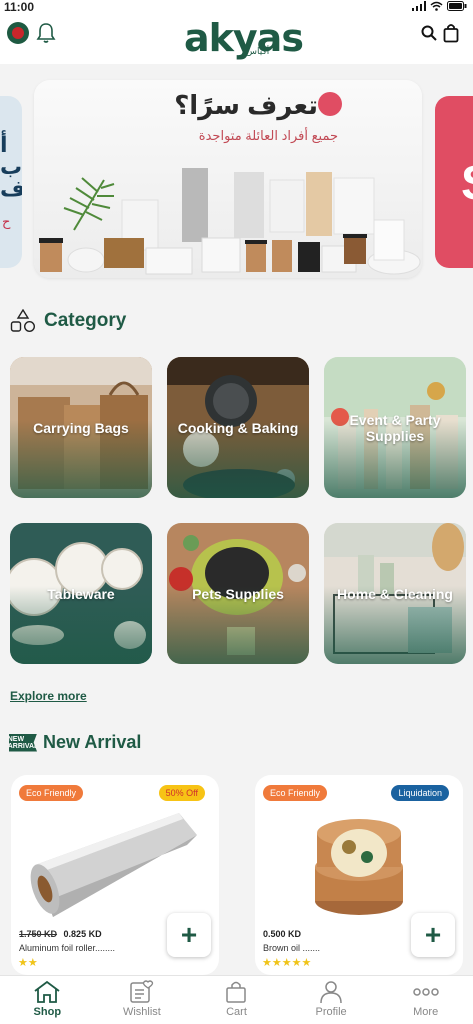 This screenshot has height=1024, width=473. I want to click on category-section-header: Category, so click(68, 321).